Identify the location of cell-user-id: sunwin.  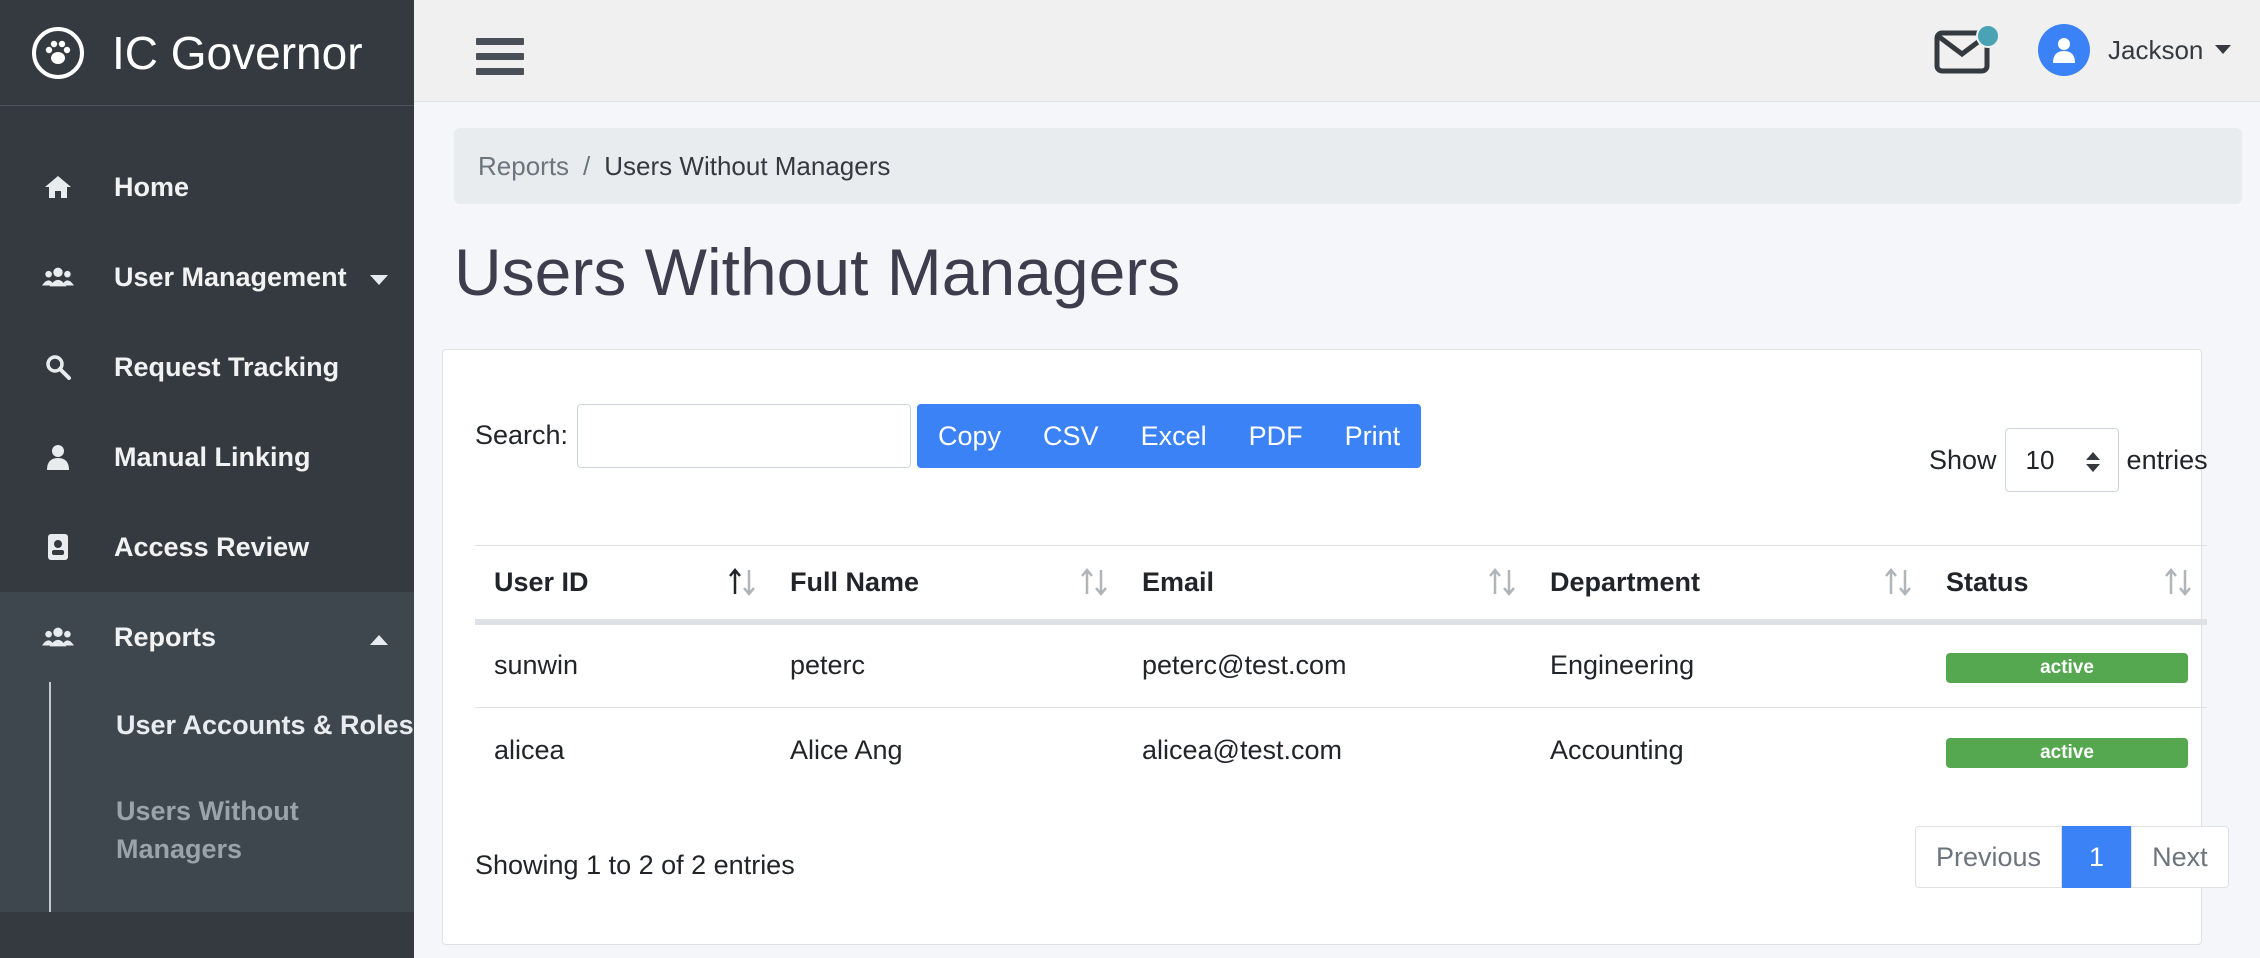
(623, 664).